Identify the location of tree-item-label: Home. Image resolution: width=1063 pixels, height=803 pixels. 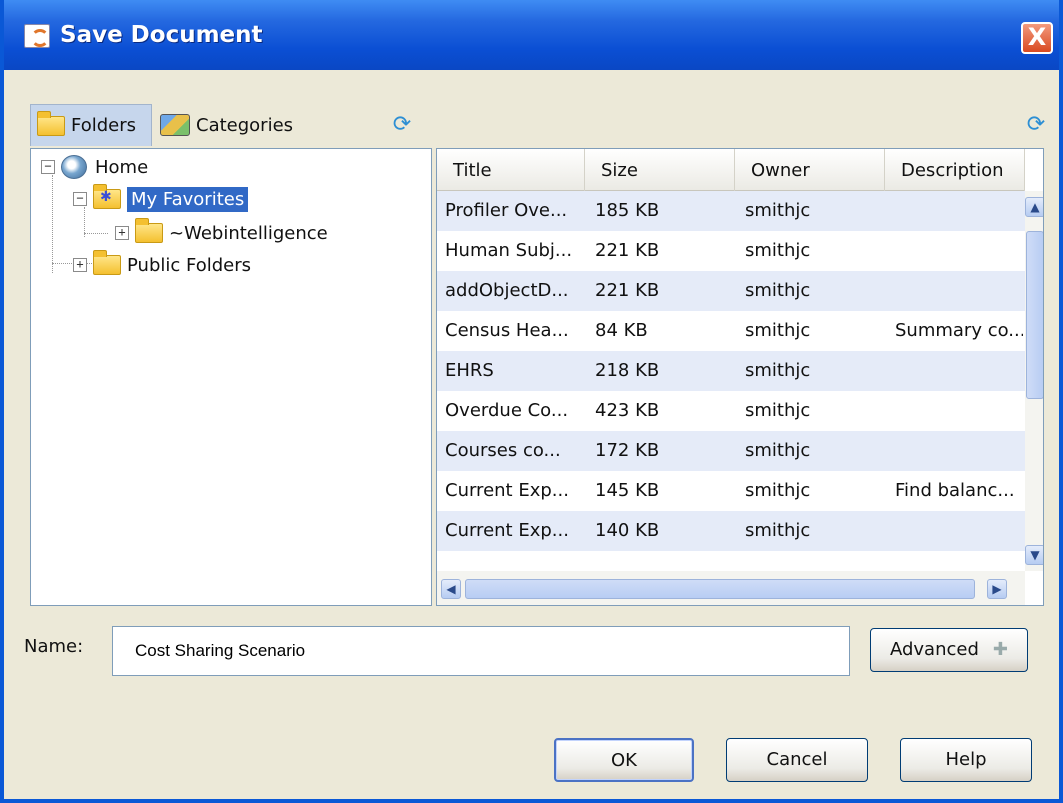
(122, 167).